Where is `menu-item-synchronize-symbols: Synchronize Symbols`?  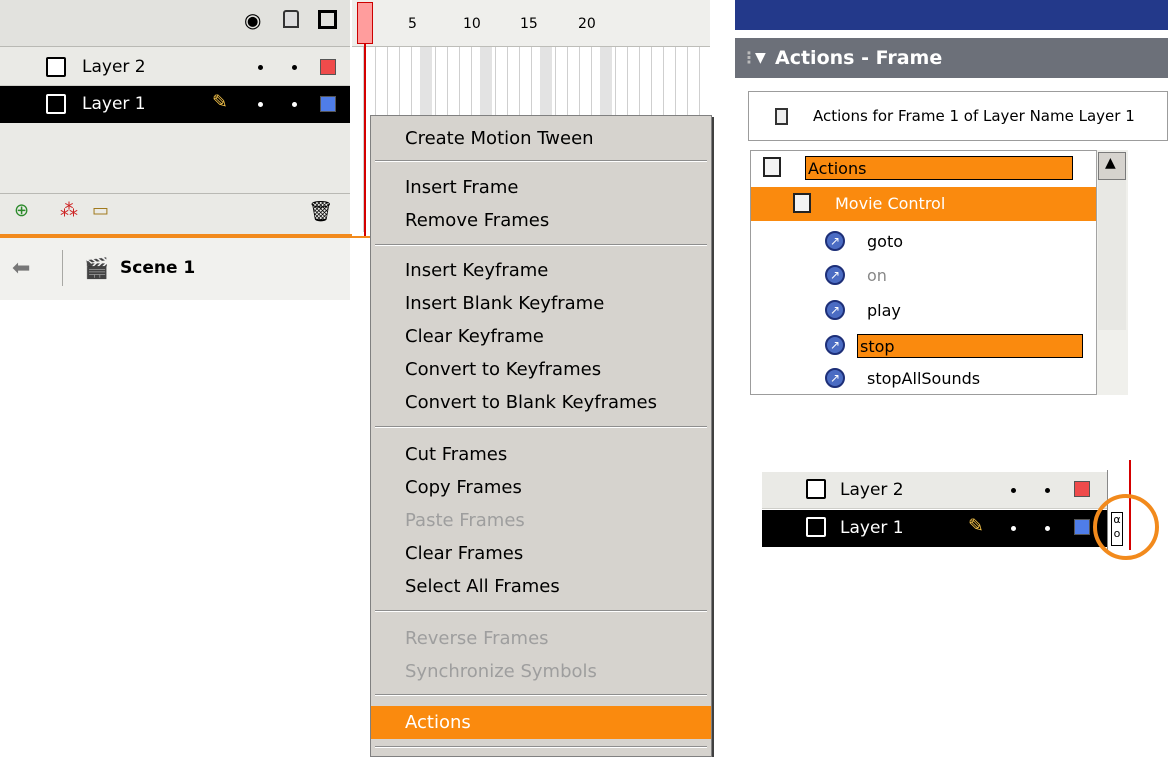
menu-item-synchronize-symbols: Synchronize Symbols is located at coordinates (501, 671).